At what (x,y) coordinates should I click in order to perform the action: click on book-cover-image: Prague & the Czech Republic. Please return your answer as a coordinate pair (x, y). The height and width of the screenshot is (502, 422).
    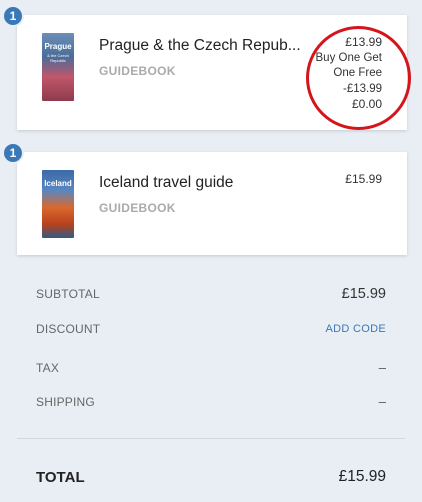
    Looking at the image, I should click on (58, 67).